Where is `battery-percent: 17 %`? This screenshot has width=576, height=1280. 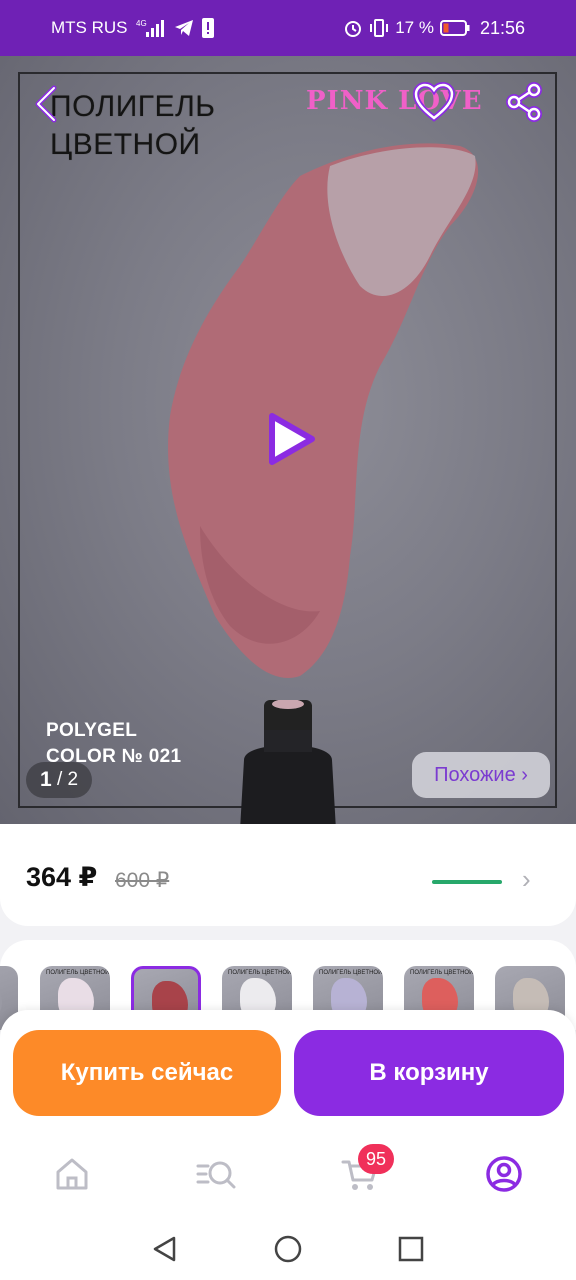
battery-percent: 17 % is located at coordinates (414, 27).